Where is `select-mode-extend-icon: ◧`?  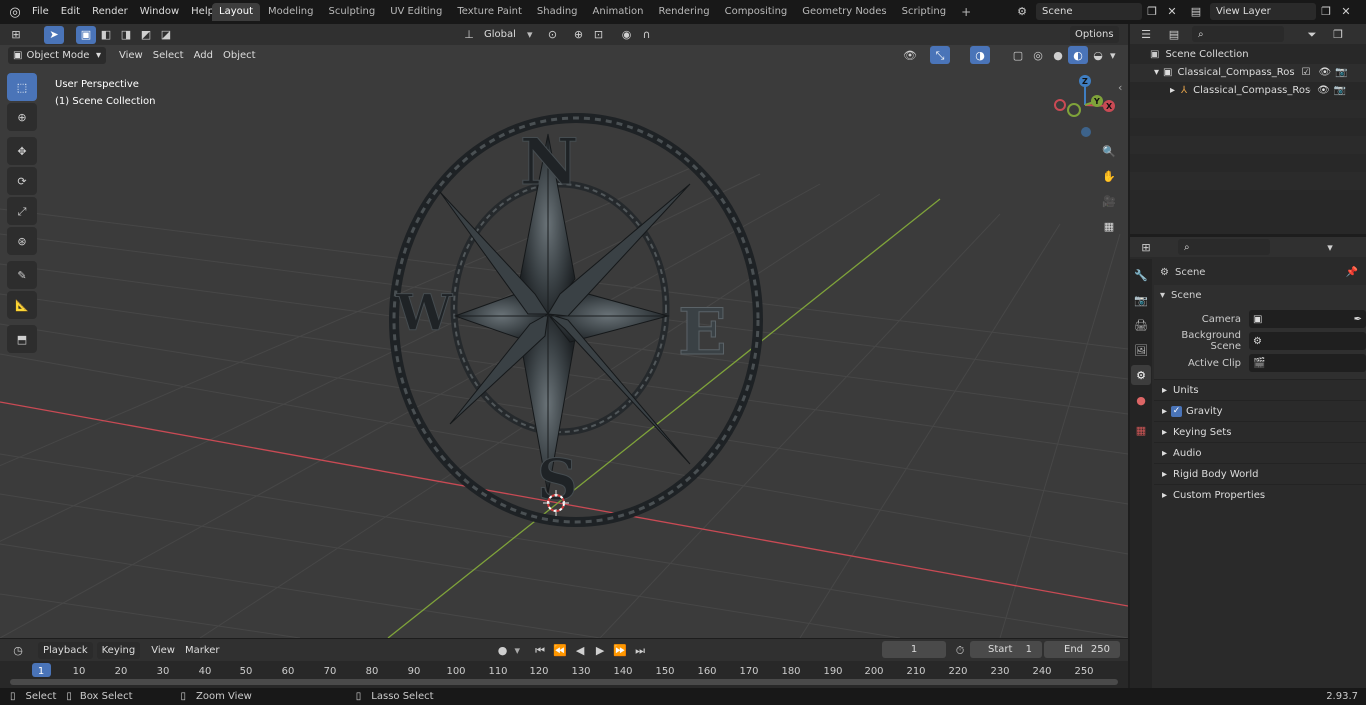 select-mode-extend-icon: ◧ is located at coordinates (106, 35).